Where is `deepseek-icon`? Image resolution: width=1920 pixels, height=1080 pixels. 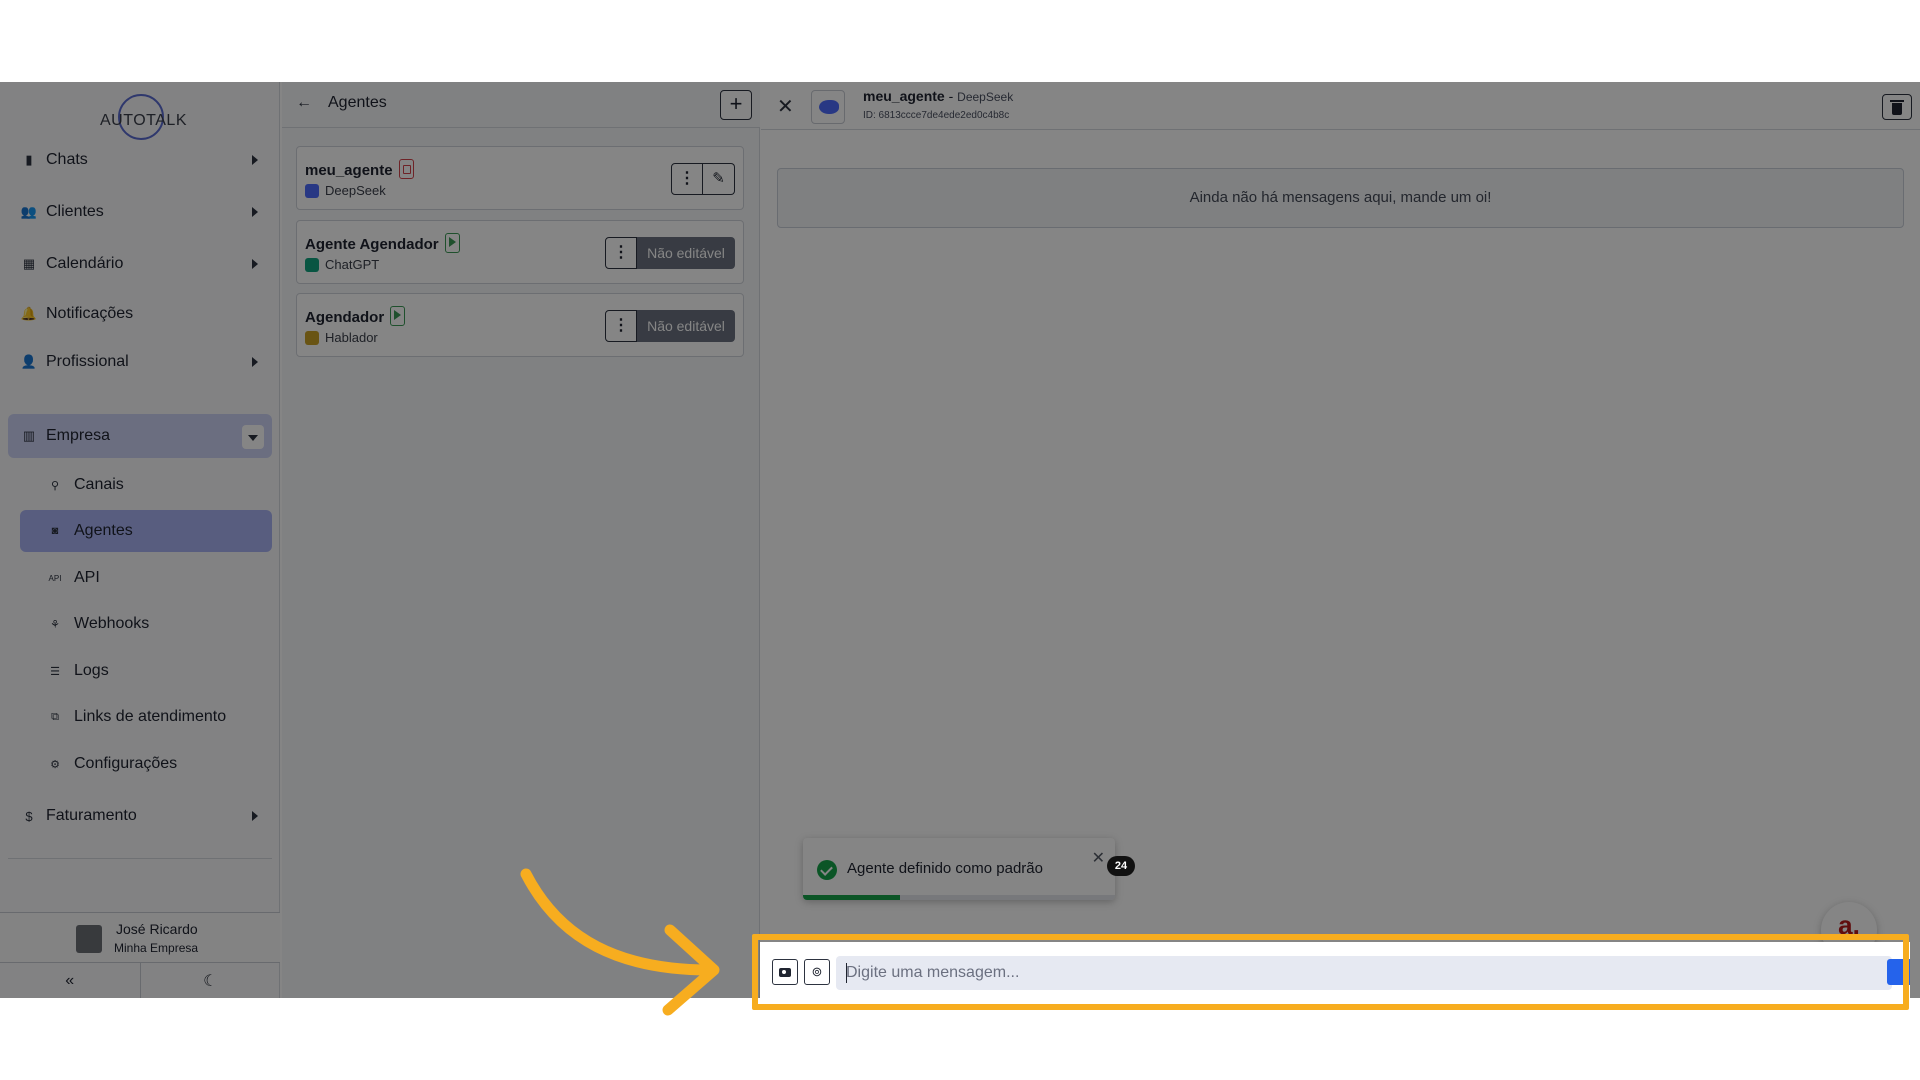
deepseek-icon is located at coordinates (312, 190).